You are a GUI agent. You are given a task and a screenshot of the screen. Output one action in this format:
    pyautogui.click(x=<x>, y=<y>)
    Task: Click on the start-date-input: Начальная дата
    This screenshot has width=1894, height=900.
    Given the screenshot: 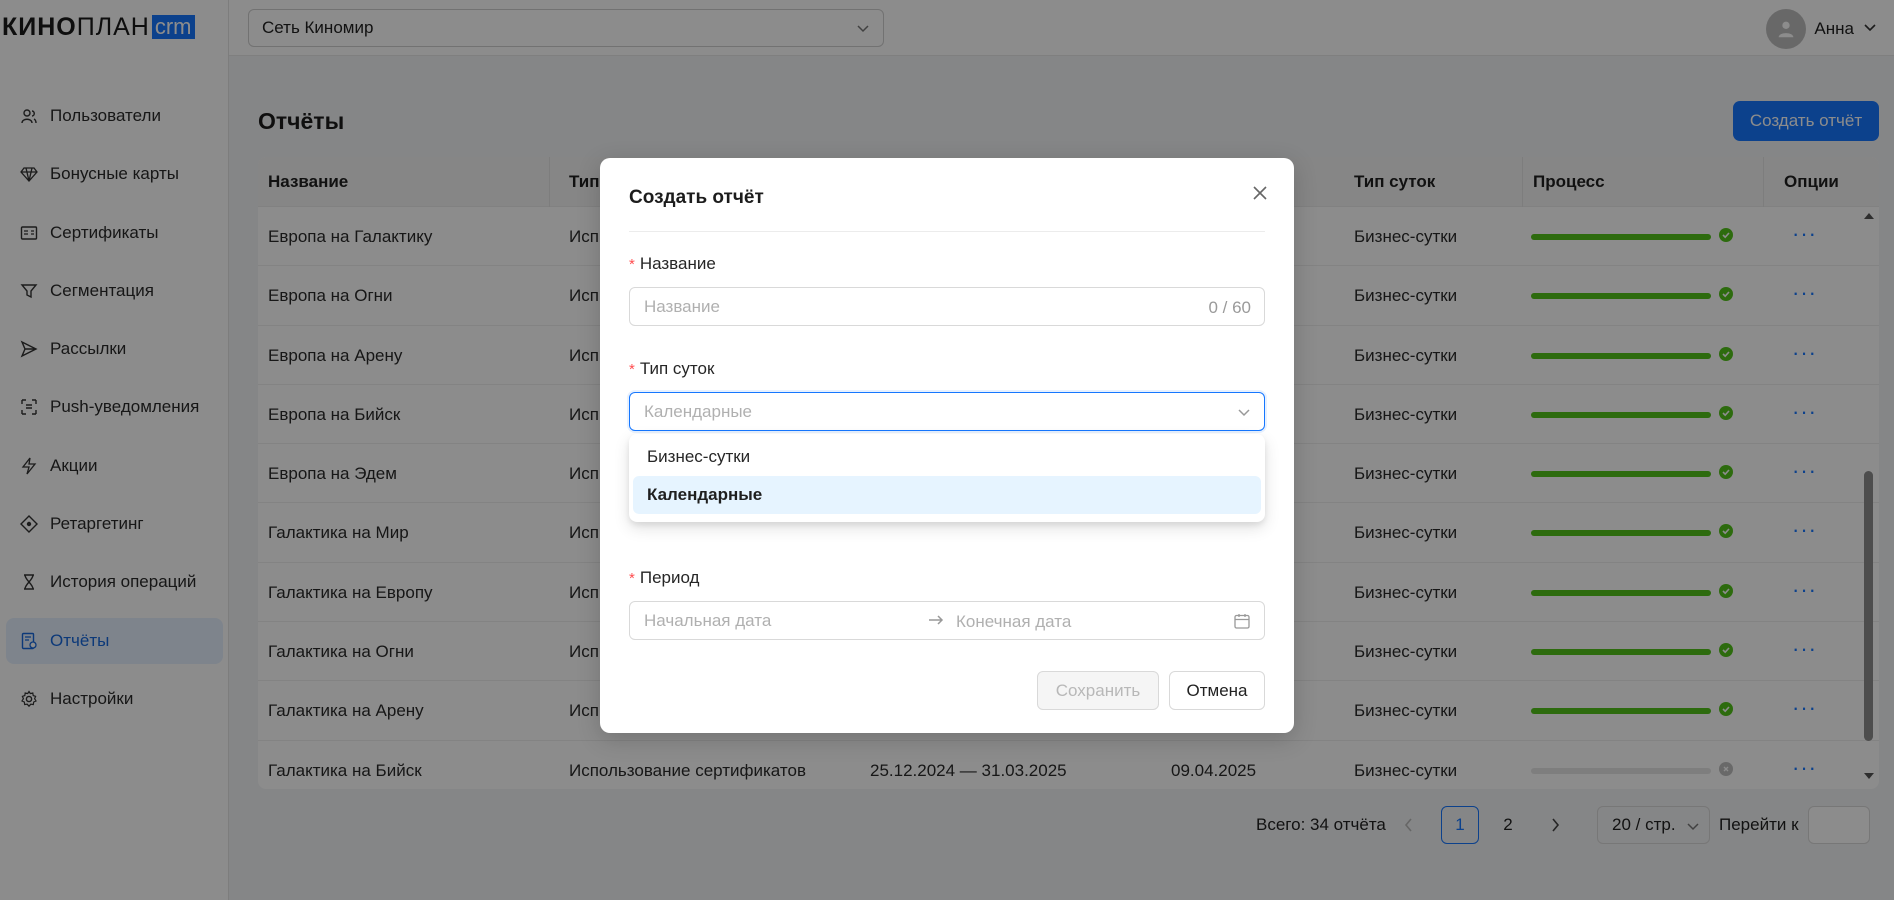 What is the action you would take?
    pyautogui.click(x=707, y=621)
    